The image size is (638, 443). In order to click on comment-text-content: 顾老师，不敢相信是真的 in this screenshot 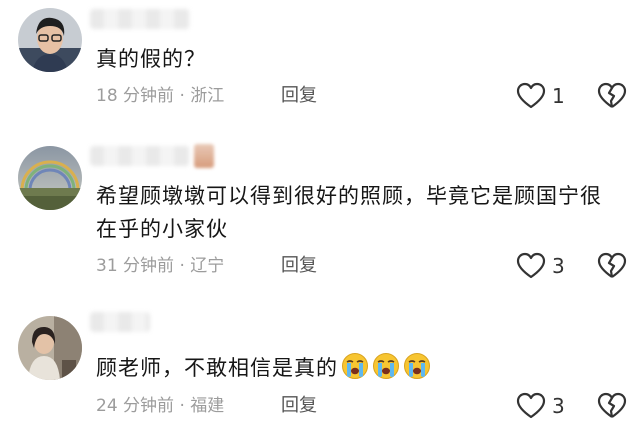, I will do `click(217, 368)`.